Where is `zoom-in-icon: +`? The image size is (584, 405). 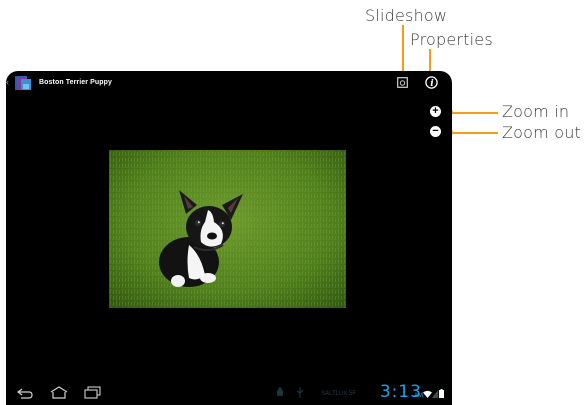
zoom-in-icon: + is located at coordinates (435, 111).